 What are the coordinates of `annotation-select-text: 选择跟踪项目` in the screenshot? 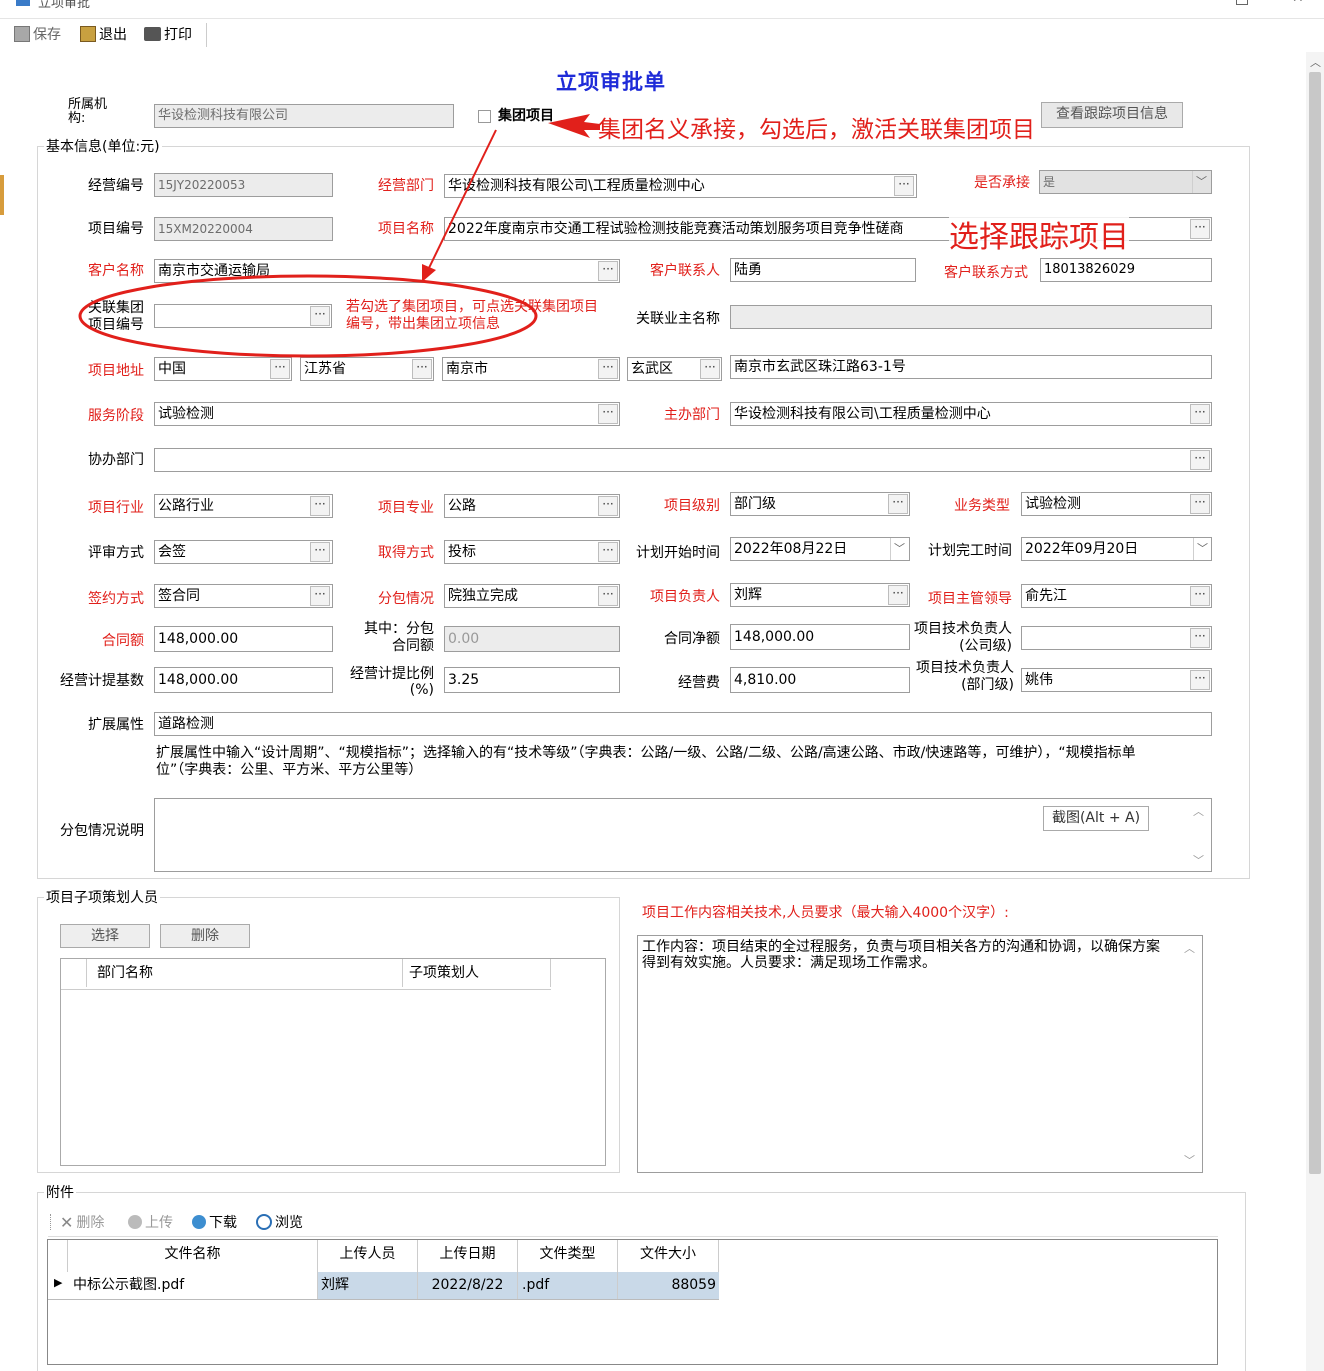 It's located at (1039, 234).